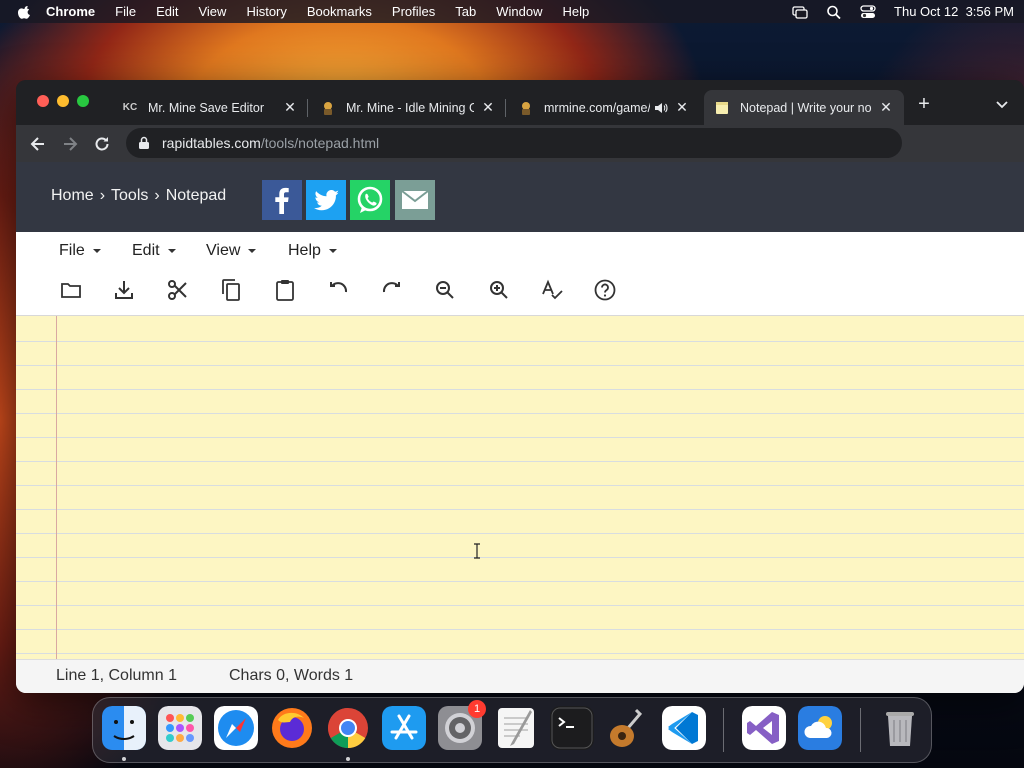 This screenshot has height=768, width=1024. Describe the element at coordinates (292, 728) in the screenshot. I see `firefox-icon` at that location.